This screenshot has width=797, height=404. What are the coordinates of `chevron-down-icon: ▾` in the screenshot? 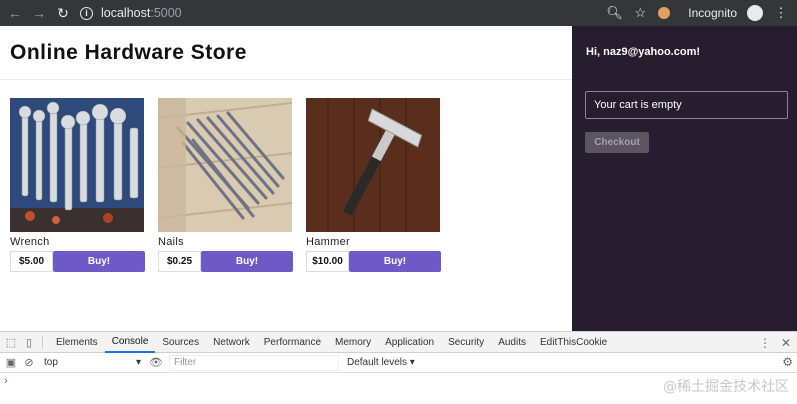 It's located at (138, 362).